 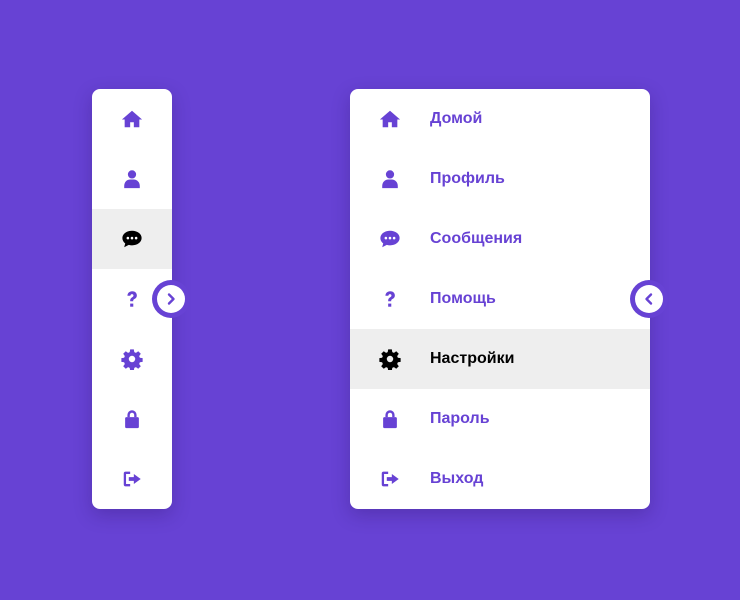 I want to click on sidebar-item-label: Домой, so click(x=456, y=118).